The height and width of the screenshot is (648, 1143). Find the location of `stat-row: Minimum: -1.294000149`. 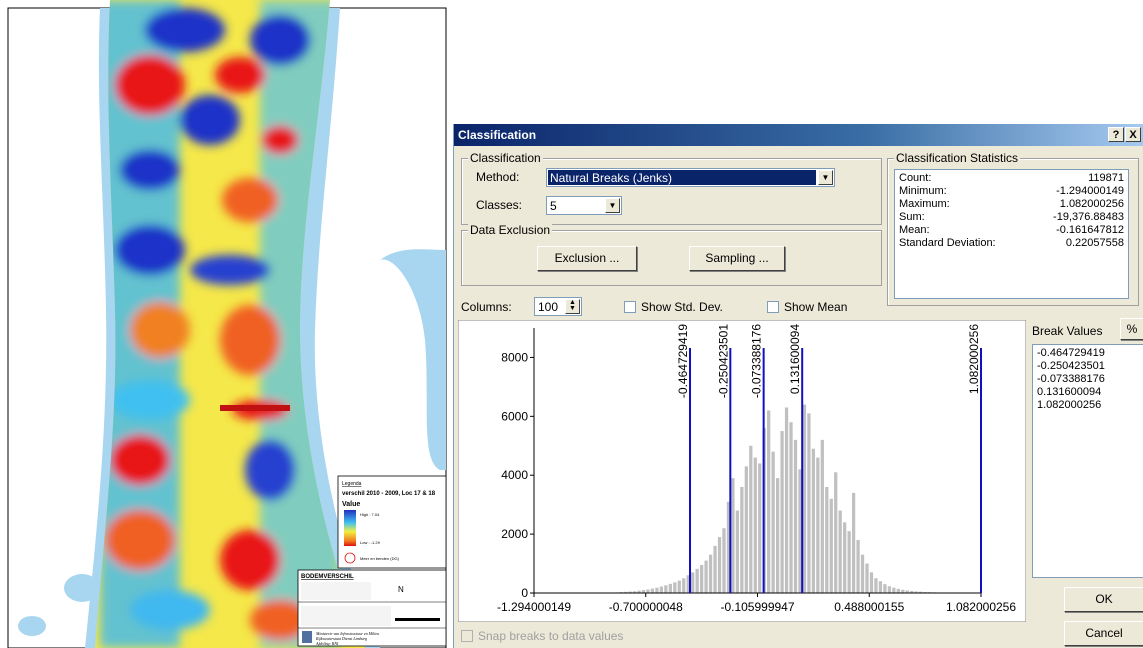

stat-row: Minimum: -1.294000149 is located at coordinates (1011, 191).